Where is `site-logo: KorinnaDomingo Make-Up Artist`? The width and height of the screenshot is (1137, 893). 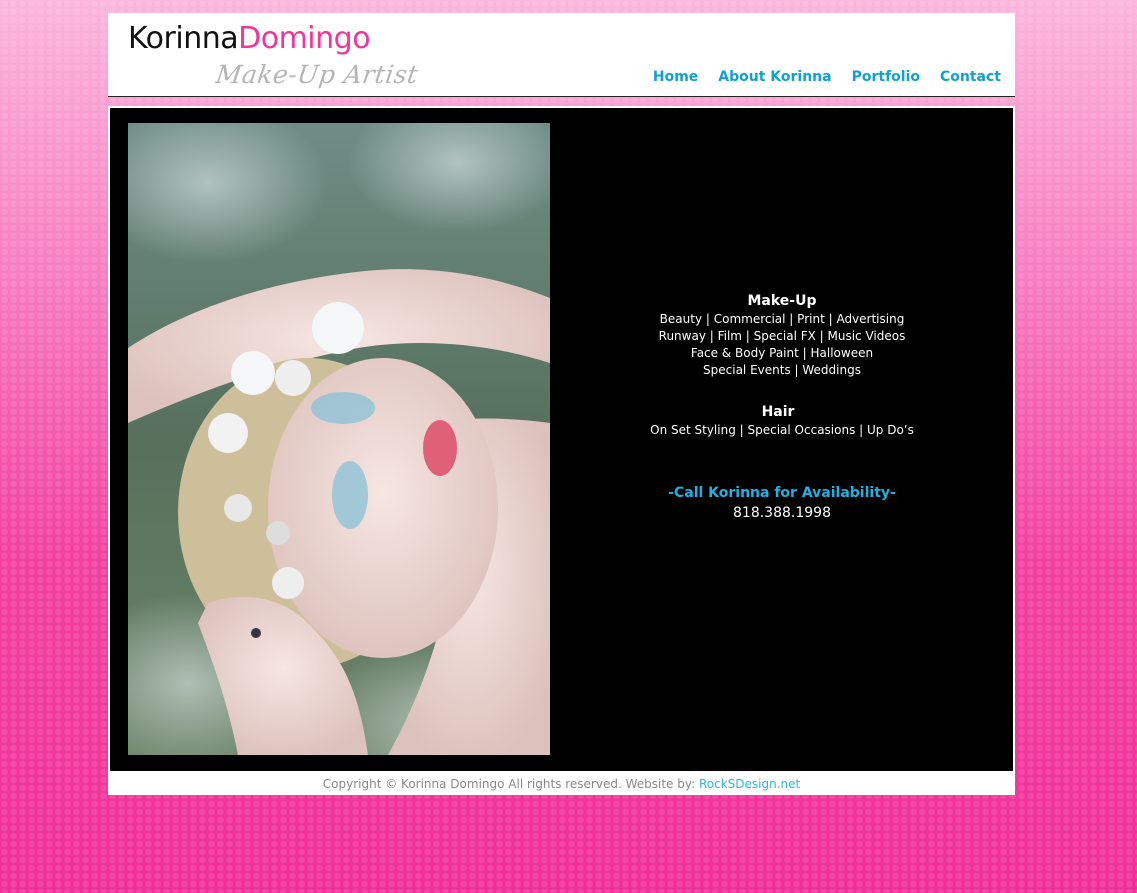 site-logo: KorinnaDomingo Make-Up Artist is located at coordinates (274, 57).